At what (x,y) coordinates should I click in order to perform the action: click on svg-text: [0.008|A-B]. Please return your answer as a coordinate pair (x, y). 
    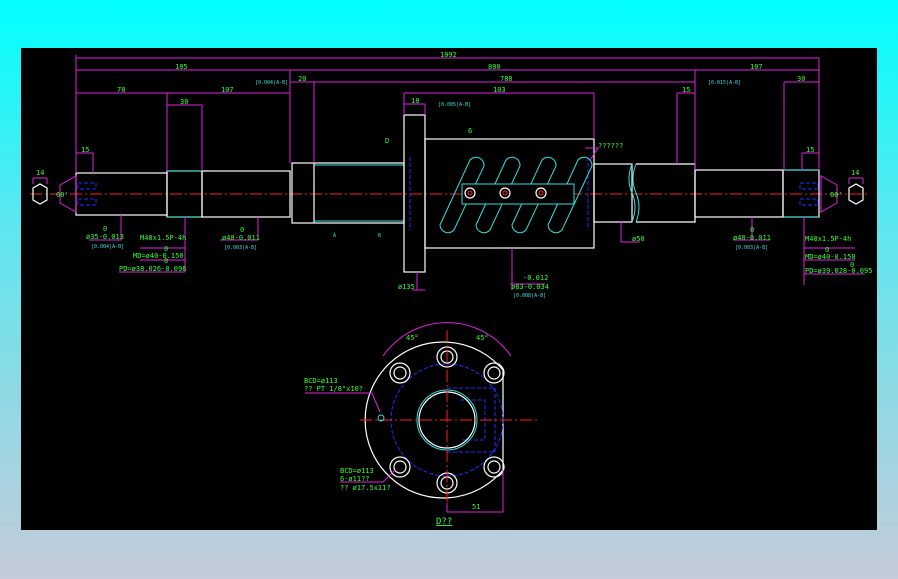
    Looking at the image, I should click on (529, 296).